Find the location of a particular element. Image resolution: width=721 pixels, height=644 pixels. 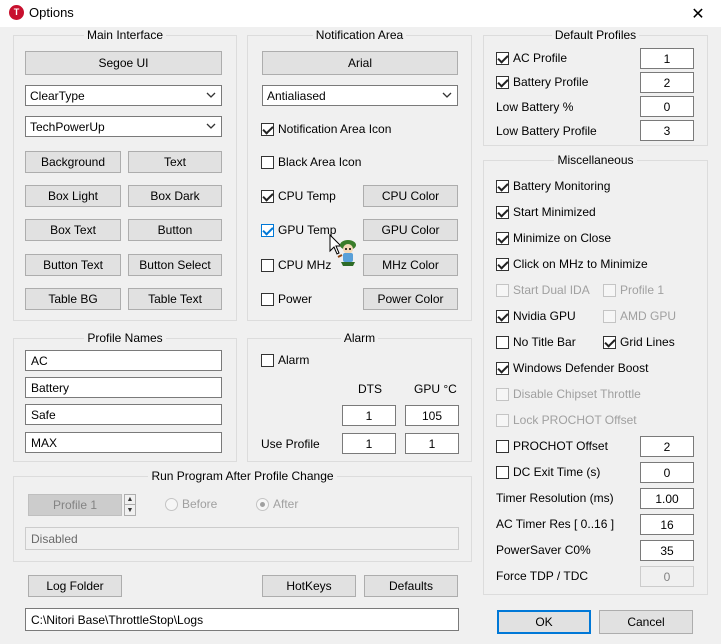

ac-timer-res-field: 16 is located at coordinates (667, 524).